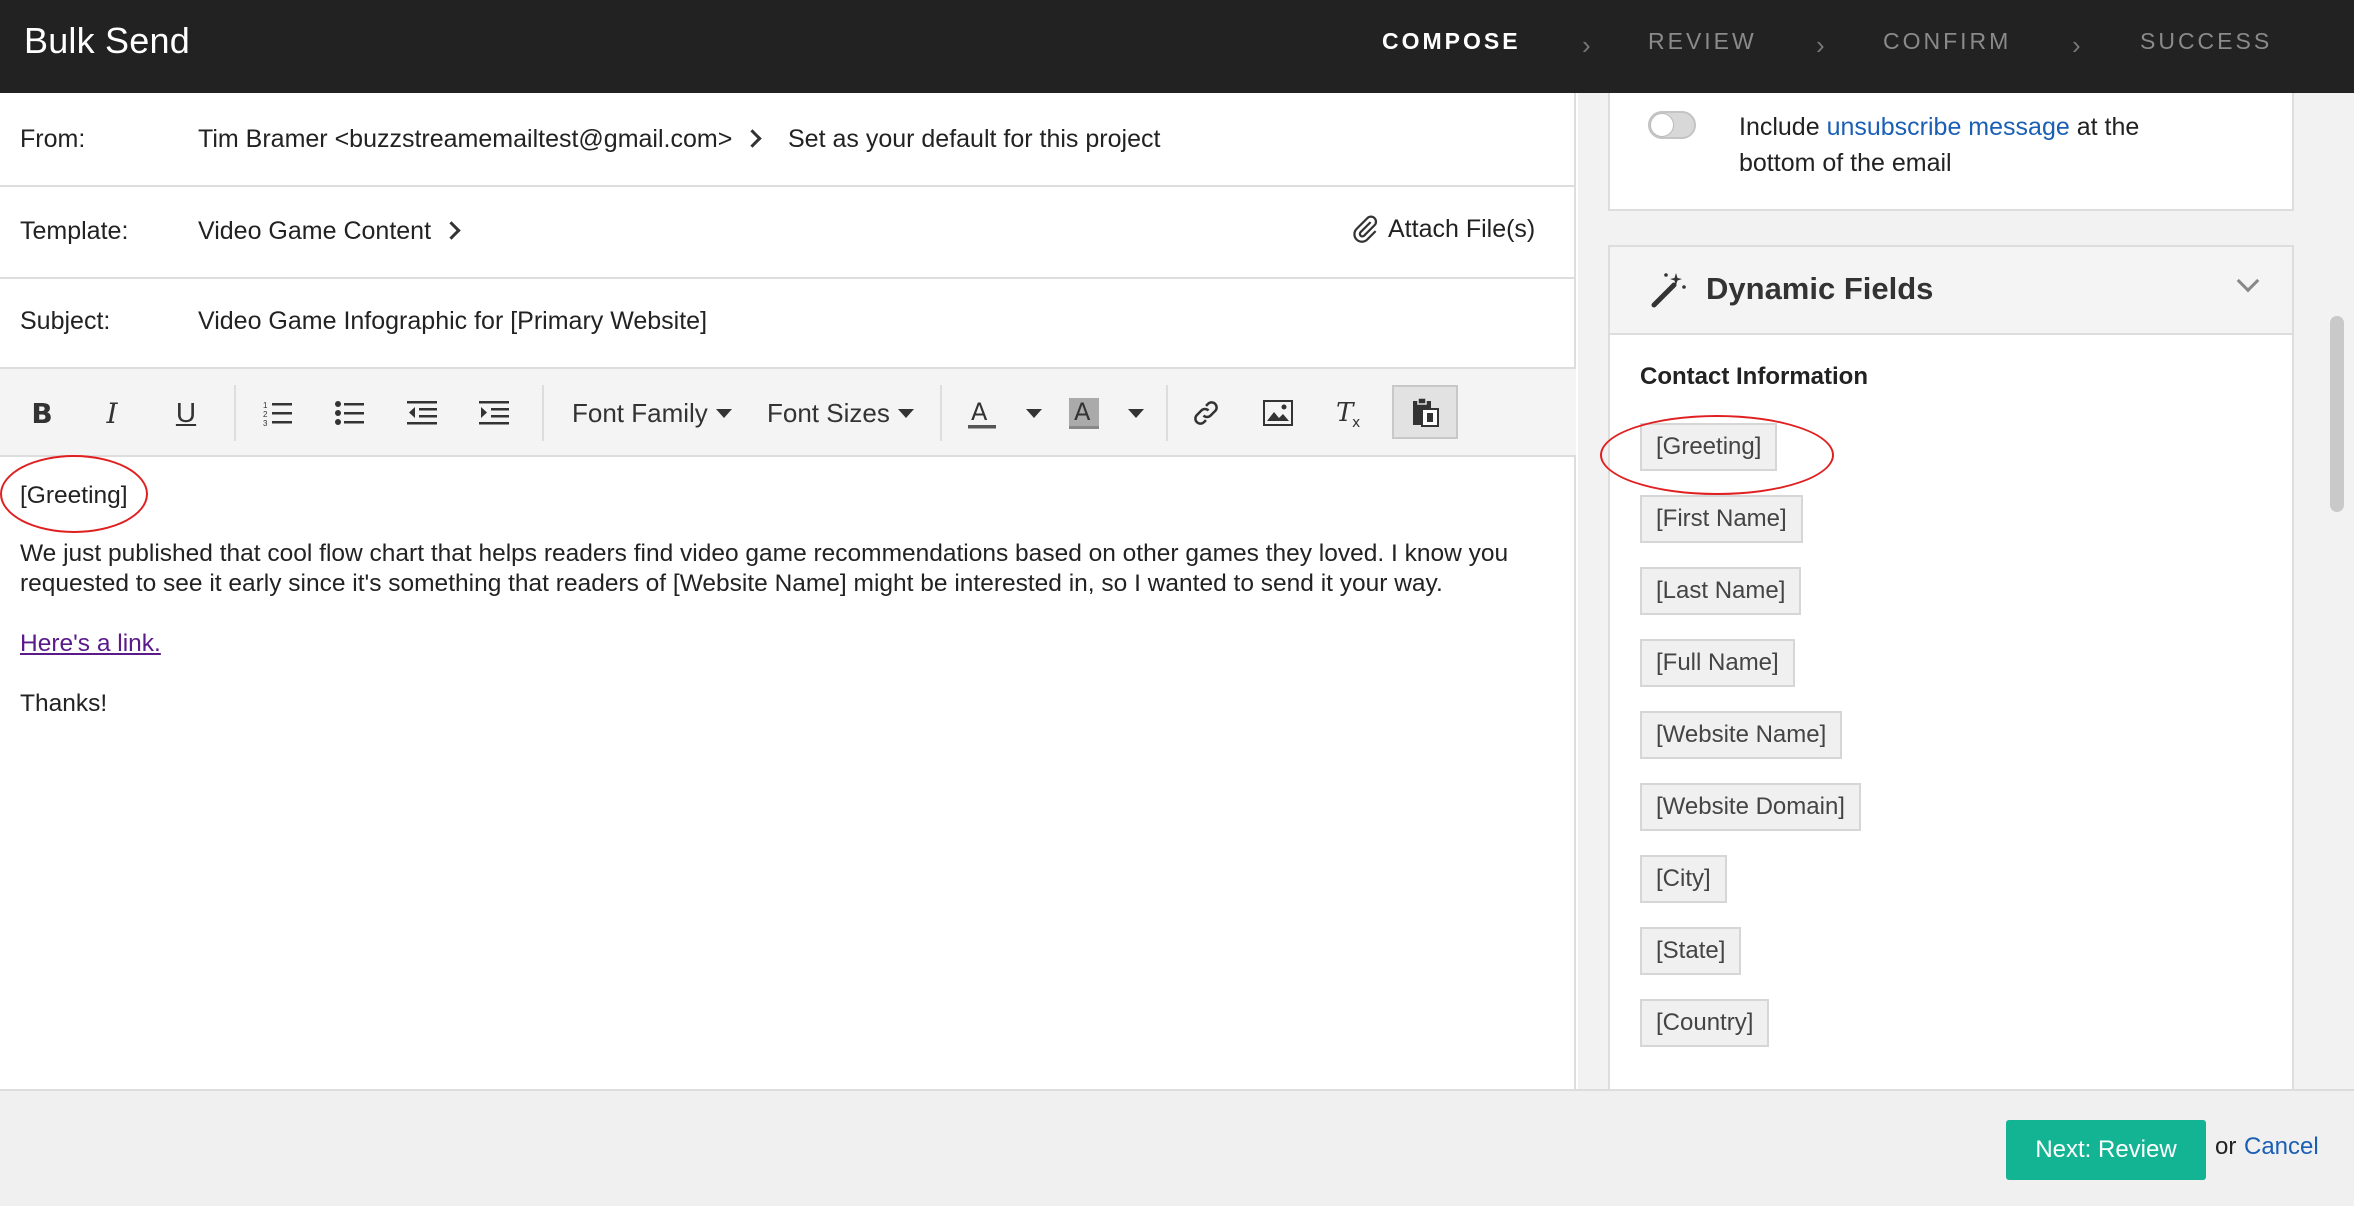 This screenshot has width=2354, height=1206. What do you see at coordinates (1717, 663) in the screenshot?
I see `dynamic-field-chip: [Full Name]` at bounding box center [1717, 663].